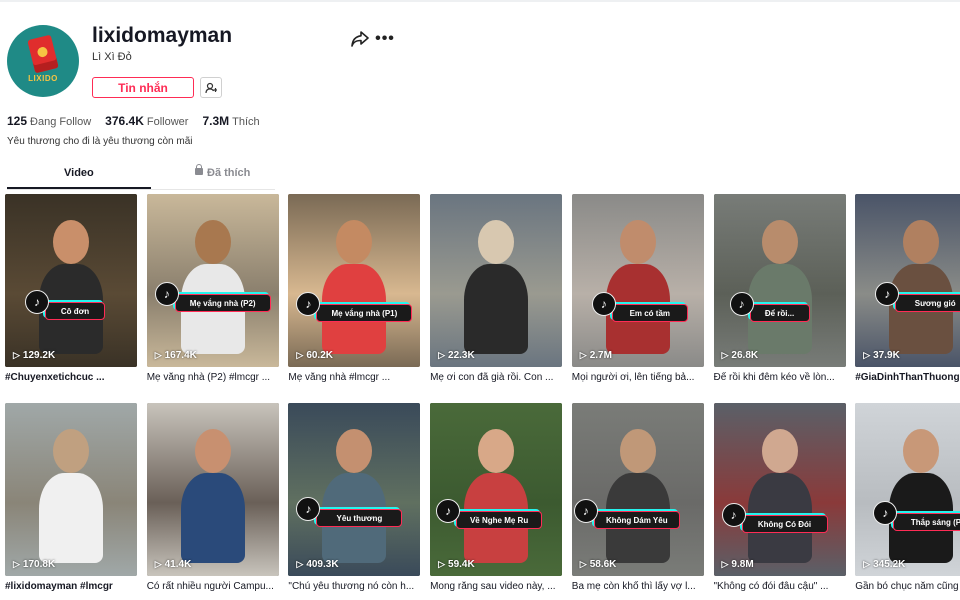 Image resolution: width=960 pixels, height=600 pixels. Describe the element at coordinates (907, 377) in the screenshot. I see `video-caption: #GiaDinhThanThuong` at that location.